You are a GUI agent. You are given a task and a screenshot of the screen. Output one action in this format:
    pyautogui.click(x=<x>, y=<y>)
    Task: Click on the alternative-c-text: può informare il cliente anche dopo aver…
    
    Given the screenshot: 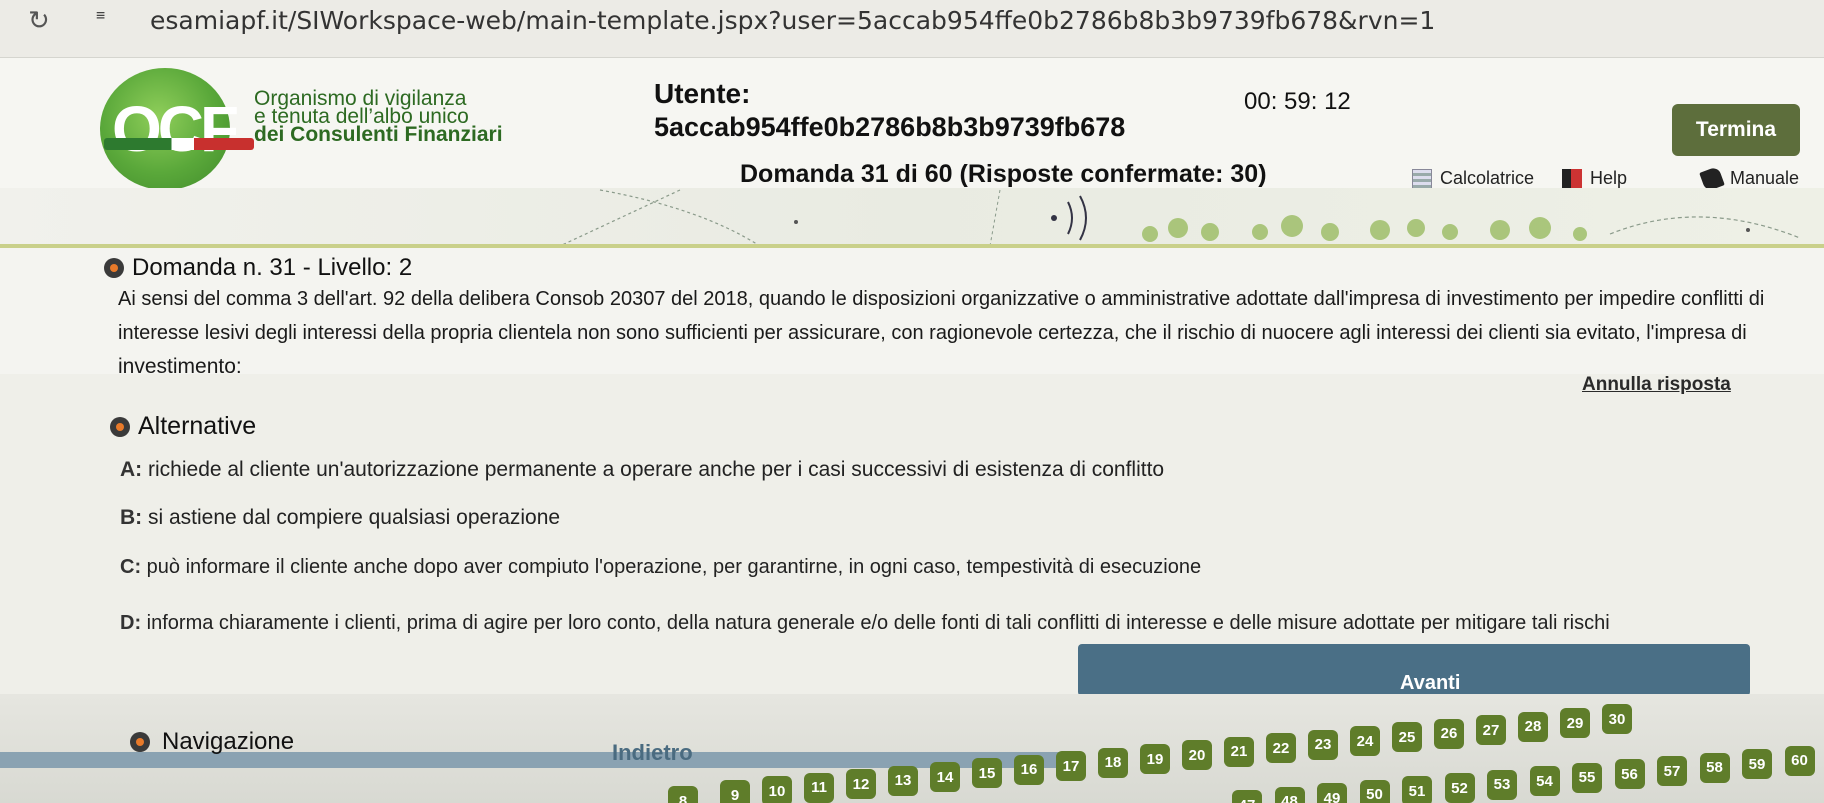 What is the action you would take?
    pyautogui.click(x=671, y=567)
    